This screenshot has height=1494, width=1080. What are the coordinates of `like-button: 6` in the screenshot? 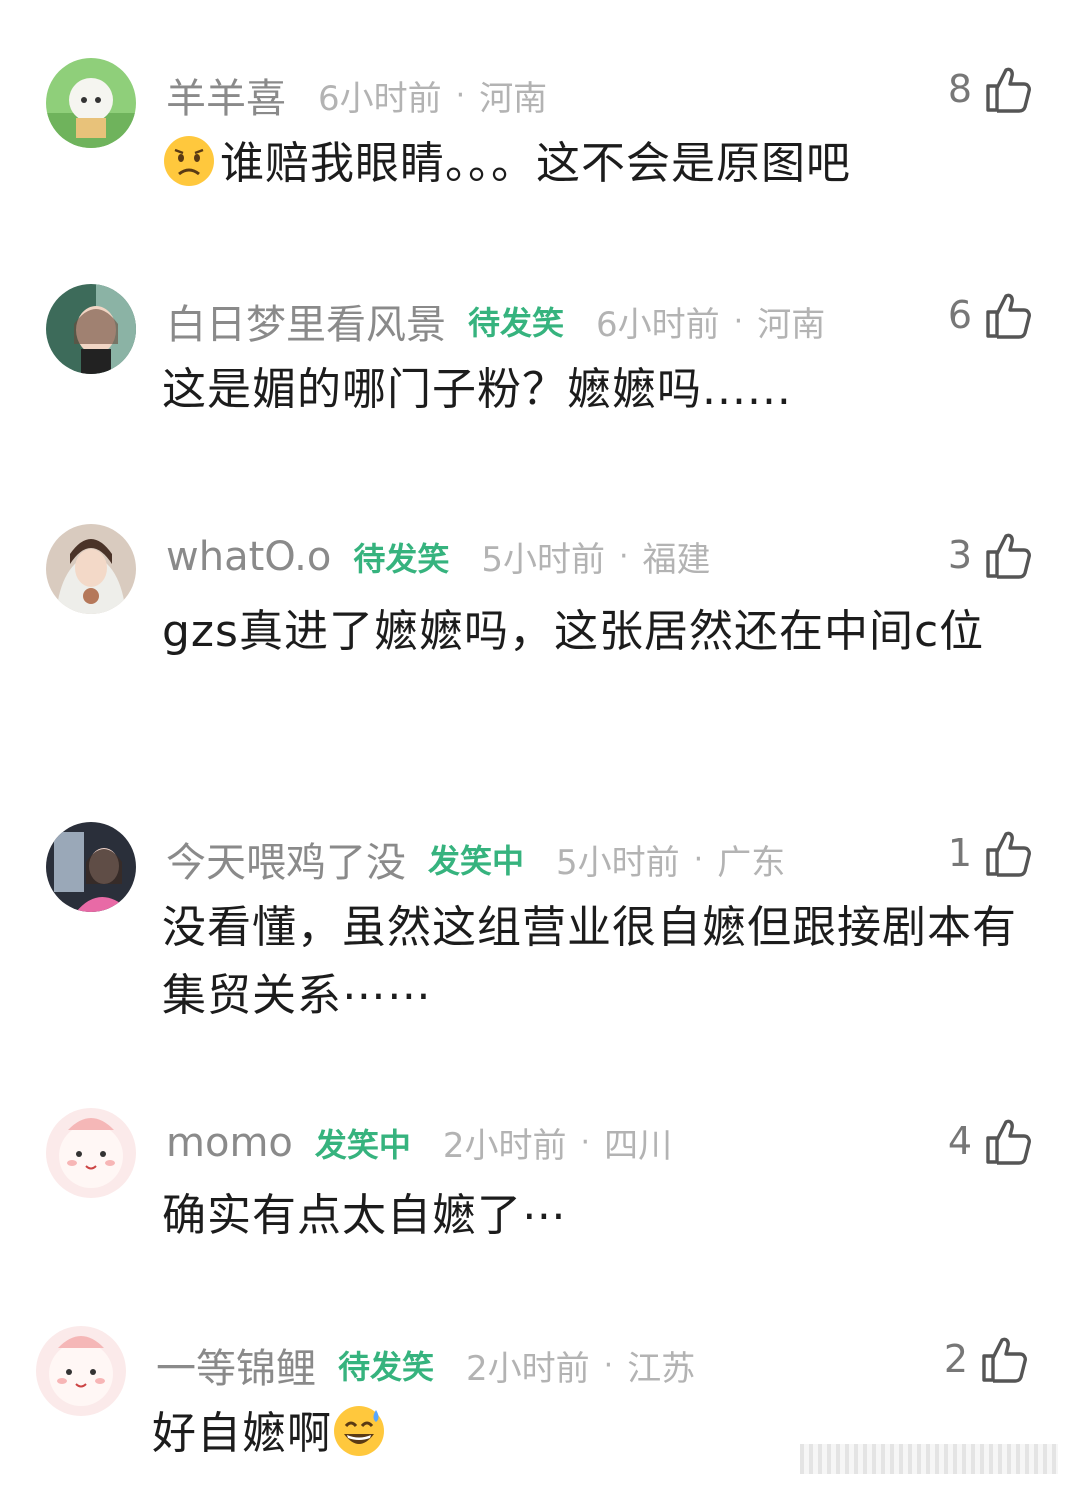 It's located at (990, 315).